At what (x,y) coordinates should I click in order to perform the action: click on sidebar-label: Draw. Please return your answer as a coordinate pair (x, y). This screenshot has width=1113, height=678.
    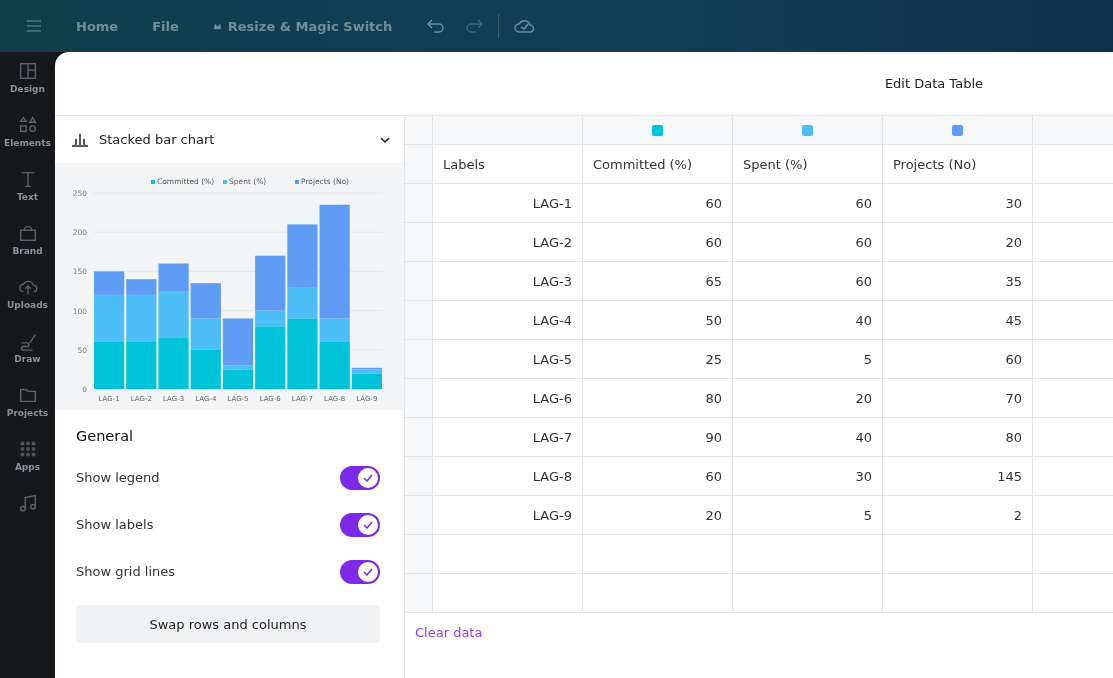
    Looking at the image, I should click on (27, 359).